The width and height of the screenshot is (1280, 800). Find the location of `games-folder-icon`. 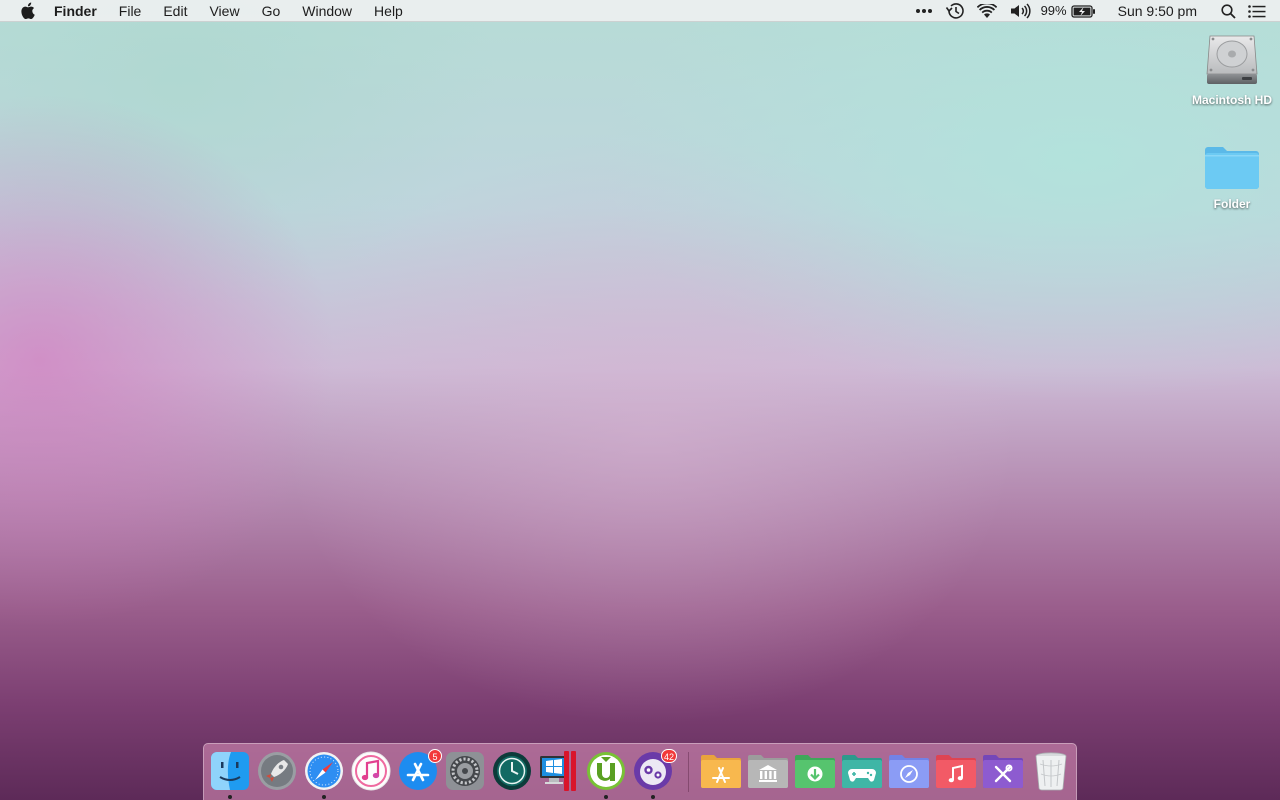

games-folder-icon is located at coordinates (862, 771).